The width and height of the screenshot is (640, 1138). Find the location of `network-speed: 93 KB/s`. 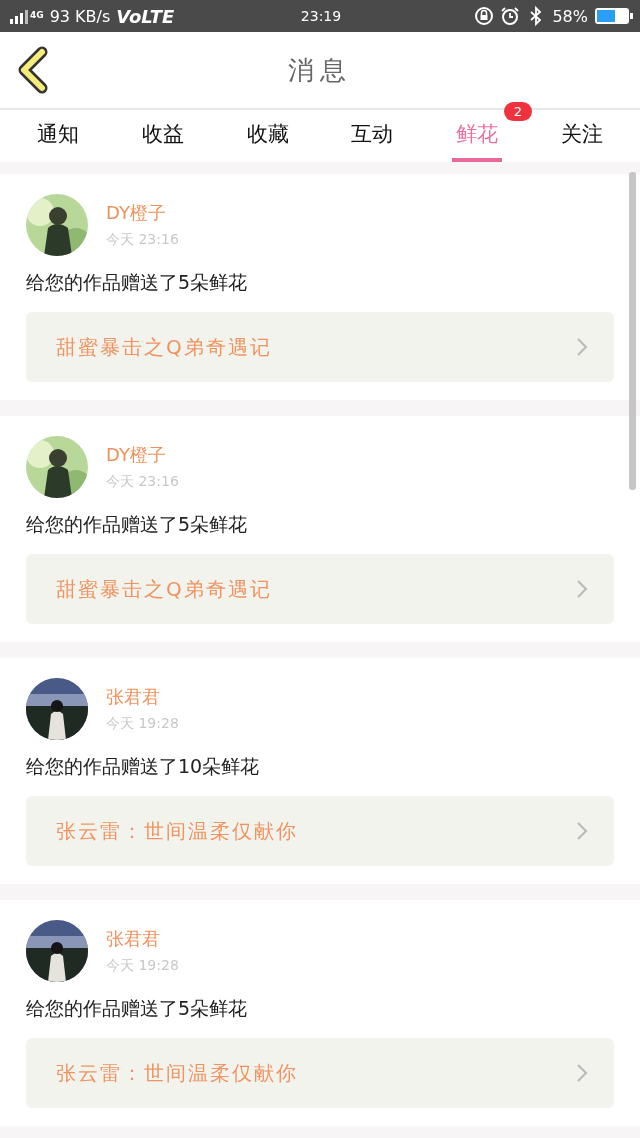

network-speed: 93 KB/s is located at coordinates (80, 16).